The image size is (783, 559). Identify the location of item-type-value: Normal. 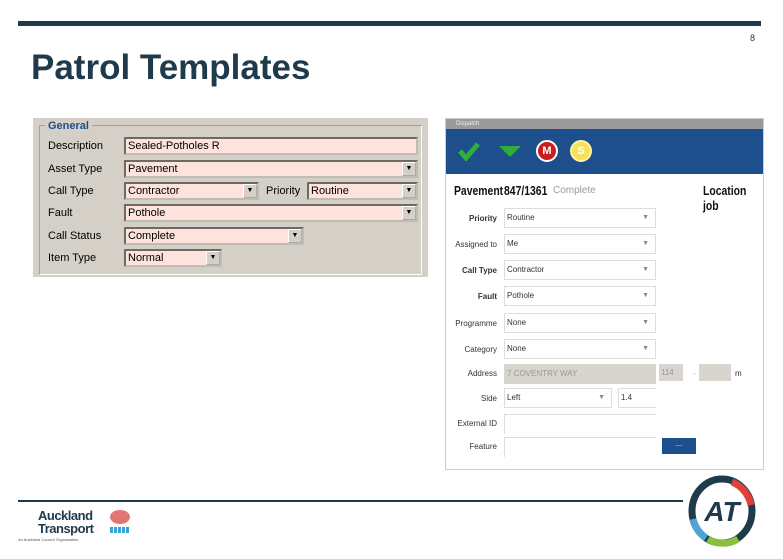
(146, 258).